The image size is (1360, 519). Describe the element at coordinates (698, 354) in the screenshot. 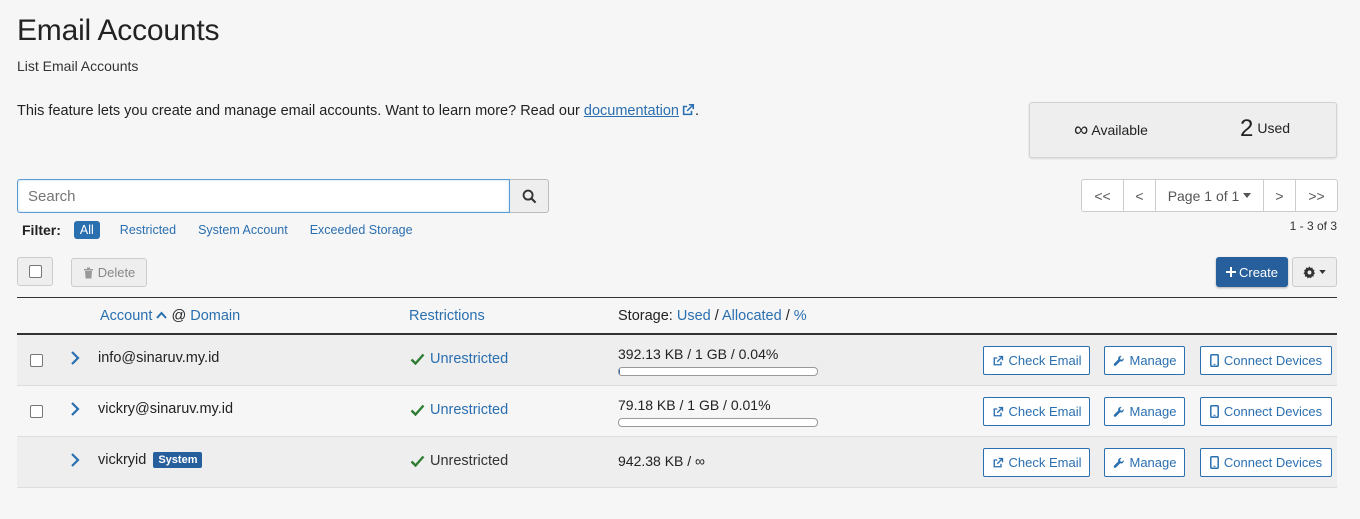

I see `storage-text: 392.13 KB / 1 GB / 0.04%` at that location.